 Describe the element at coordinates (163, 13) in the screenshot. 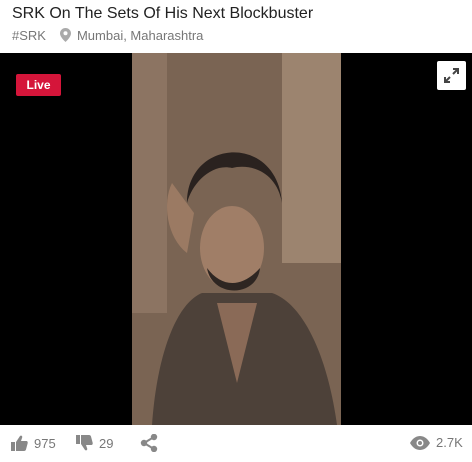

I see `post-title: SRK On The Sets Of His Next Blockbuster` at that location.